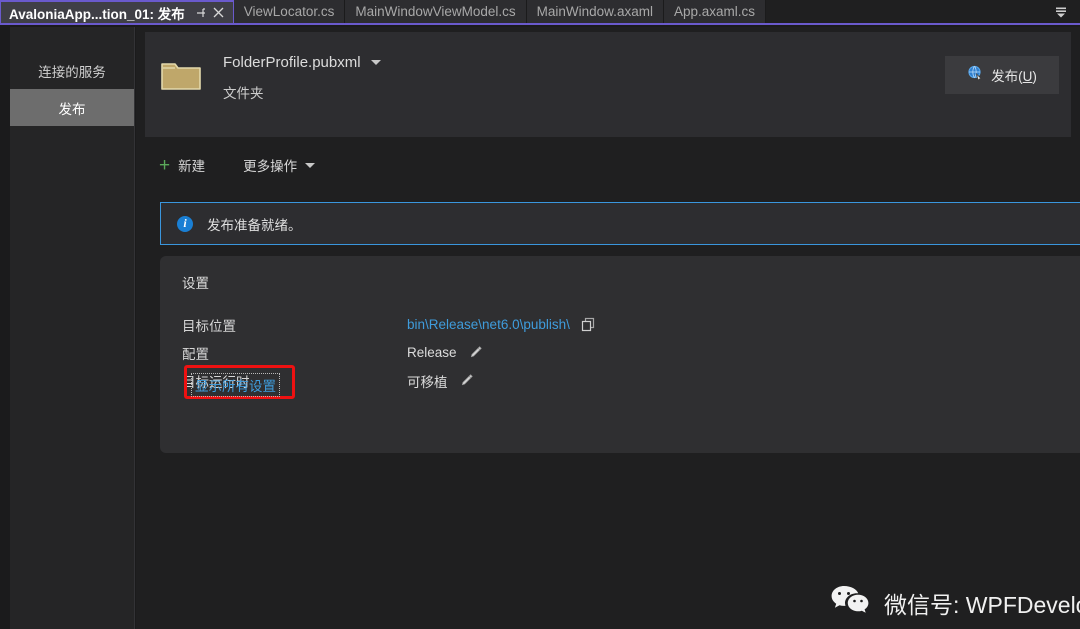  I want to click on settings-title: 设置, so click(195, 283).